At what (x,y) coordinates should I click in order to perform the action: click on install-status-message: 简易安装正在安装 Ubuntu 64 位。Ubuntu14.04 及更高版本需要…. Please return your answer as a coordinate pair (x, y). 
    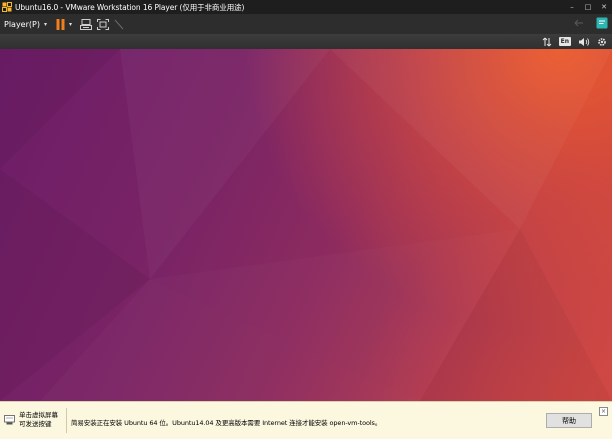
    Looking at the image, I should click on (226, 423).